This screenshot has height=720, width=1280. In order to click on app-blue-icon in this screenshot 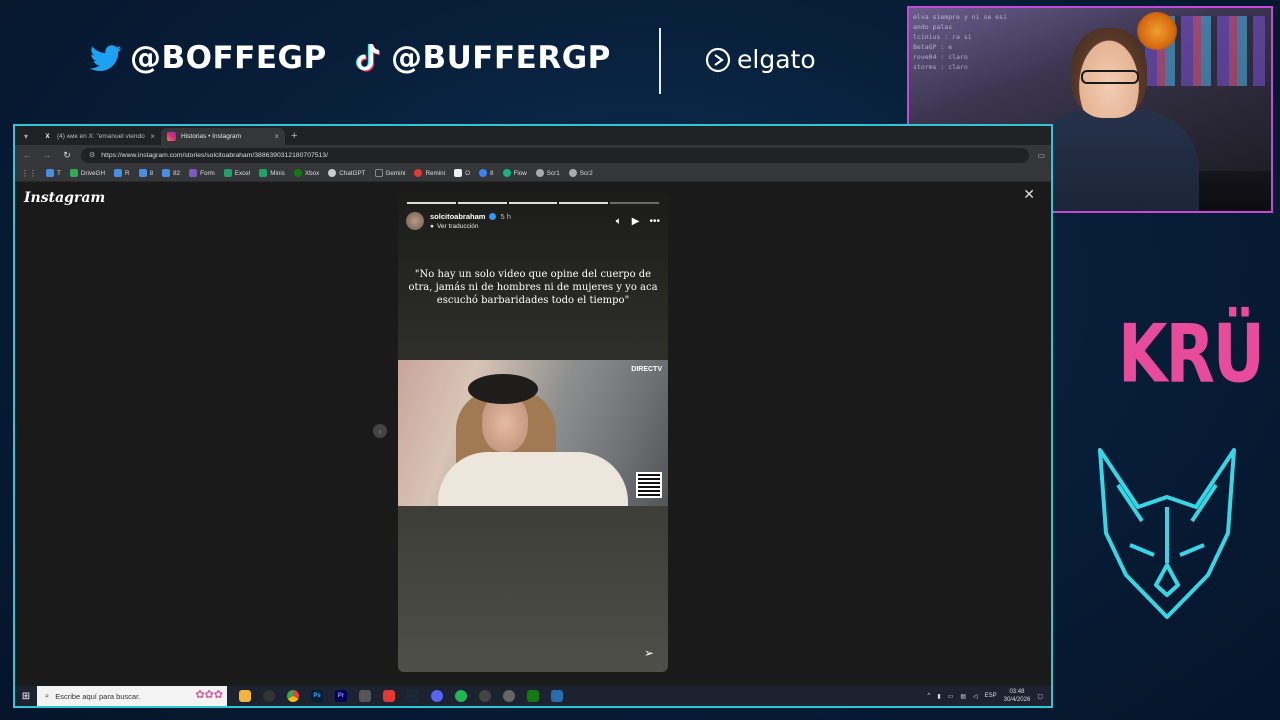, I will do `click(557, 696)`.